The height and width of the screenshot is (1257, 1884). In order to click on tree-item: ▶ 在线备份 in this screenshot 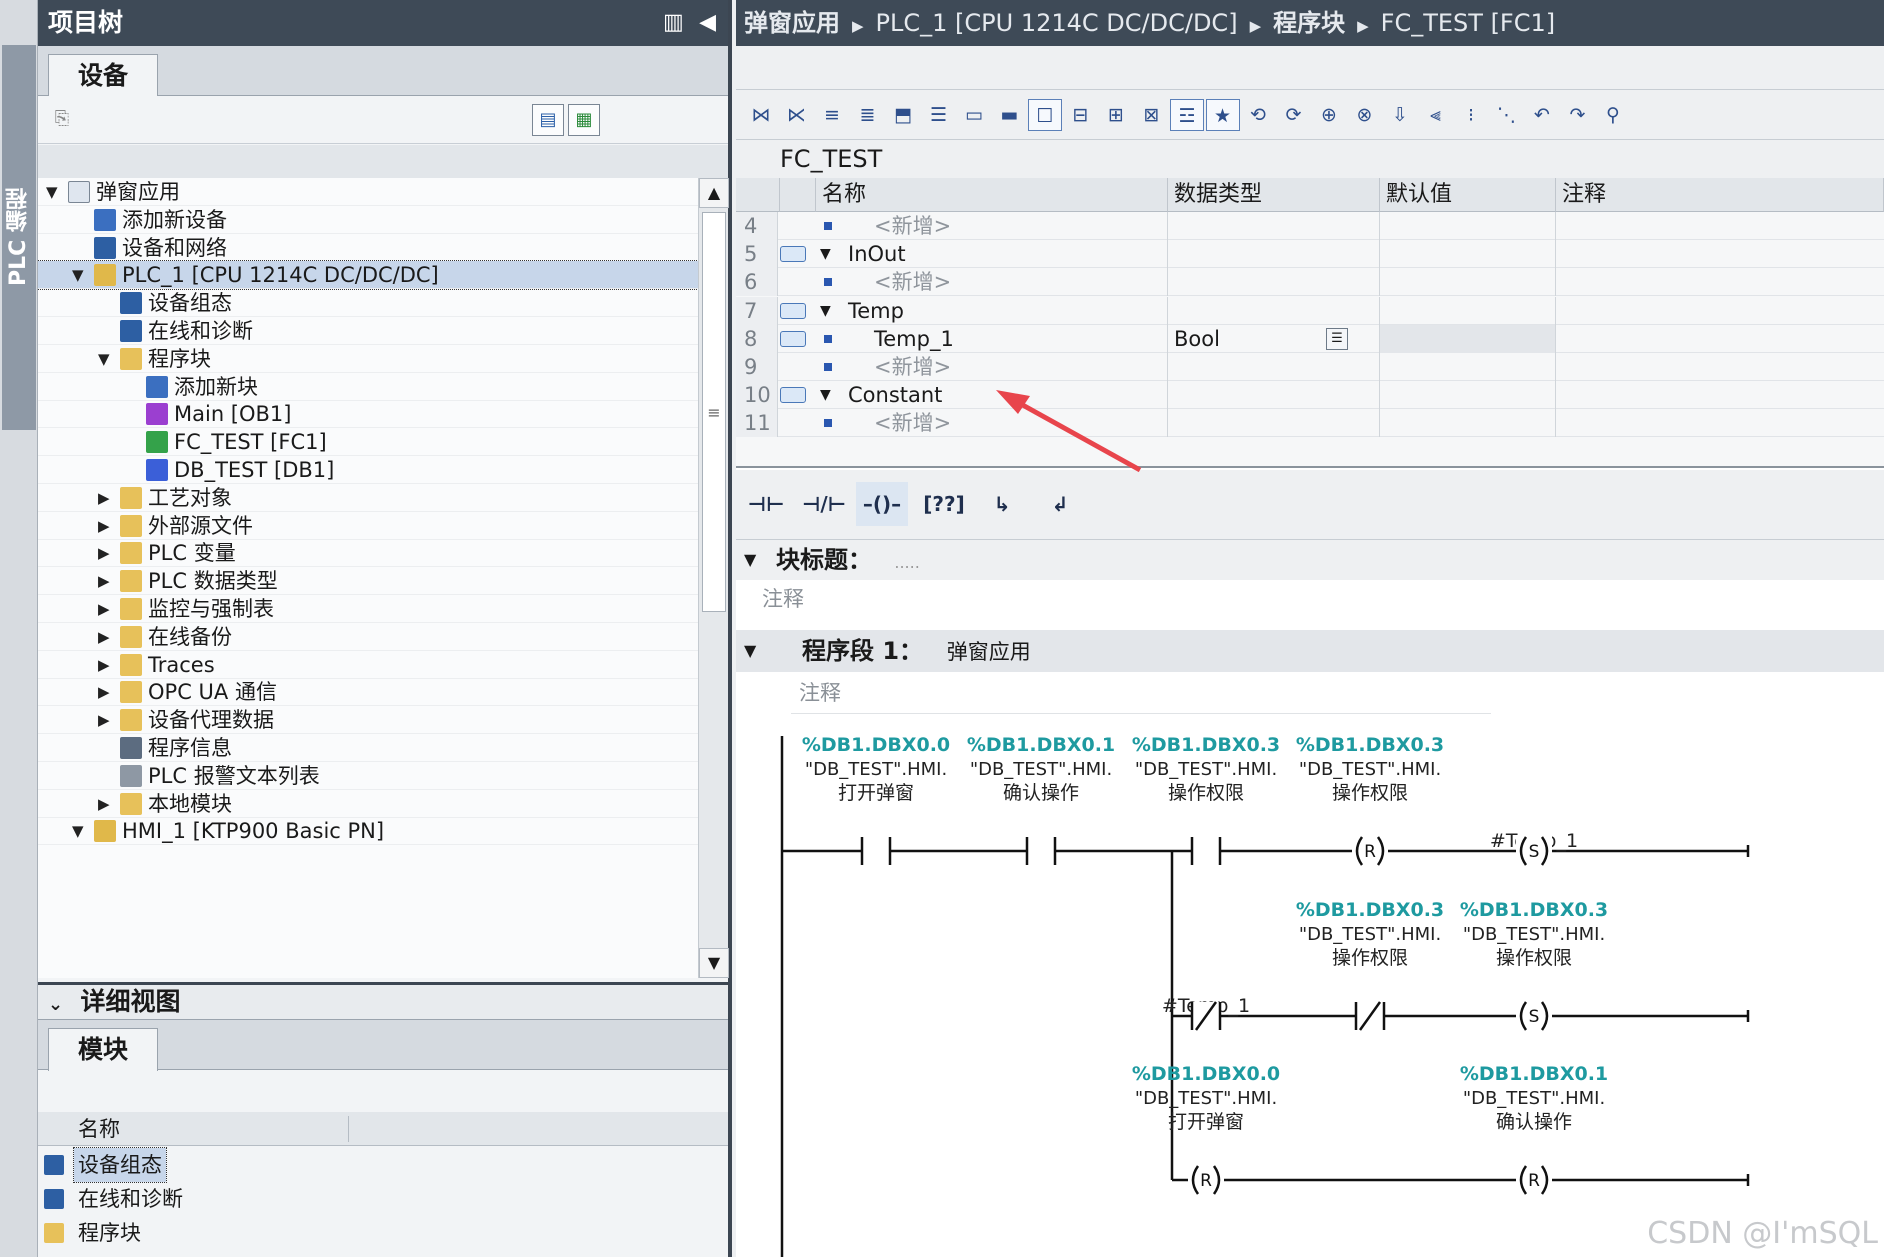, I will do `click(368, 637)`.